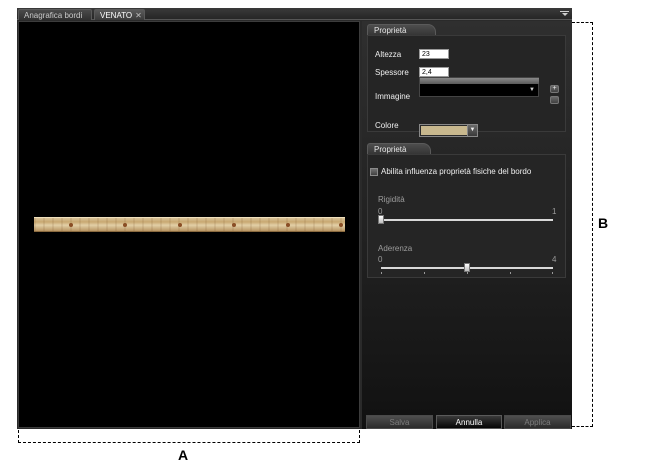 The height and width of the screenshot is (473, 647). Describe the element at coordinates (380, 259) in the screenshot. I see `adherence-min: 0` at that location.